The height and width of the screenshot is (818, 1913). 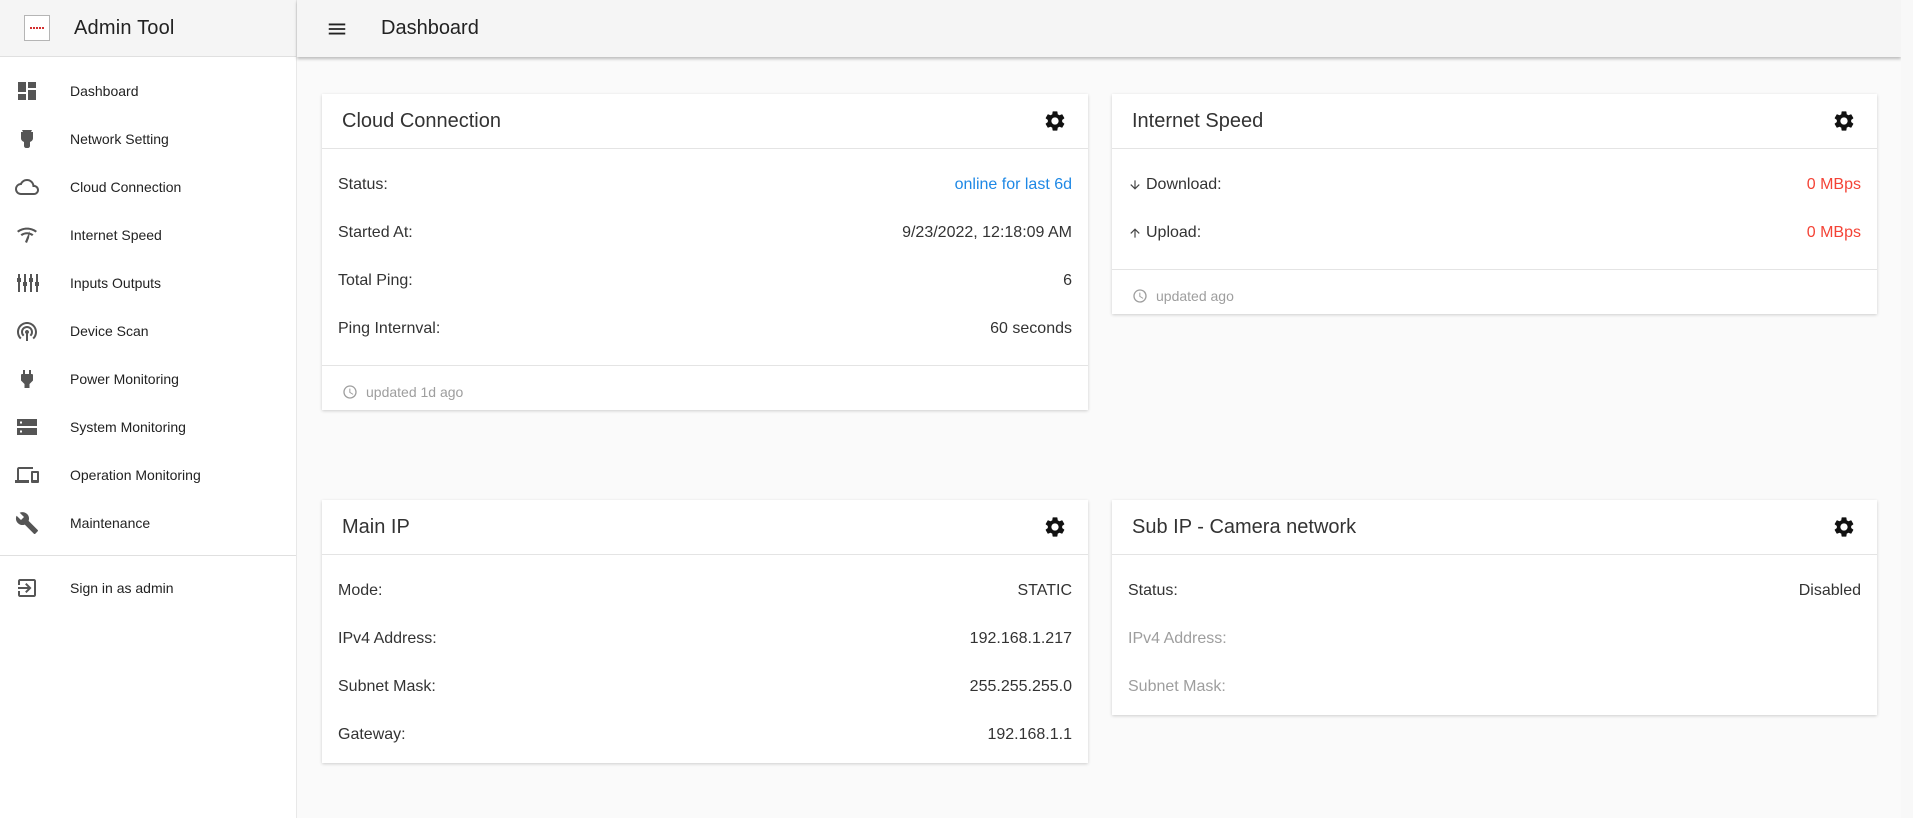 I want to click on speed-icon, so click(x=27, y=235).